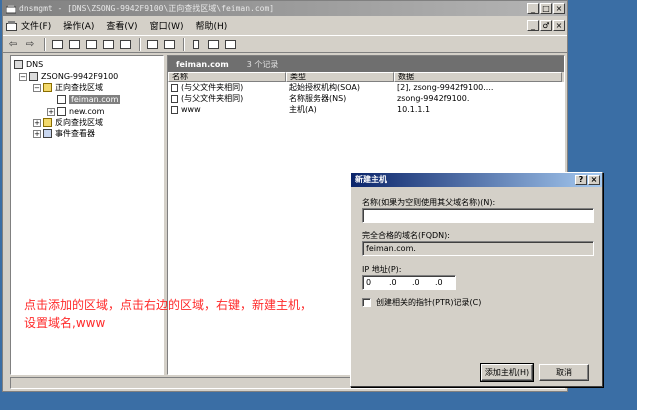  I want to click on cell-type: 主机(A), so click(303, 109).